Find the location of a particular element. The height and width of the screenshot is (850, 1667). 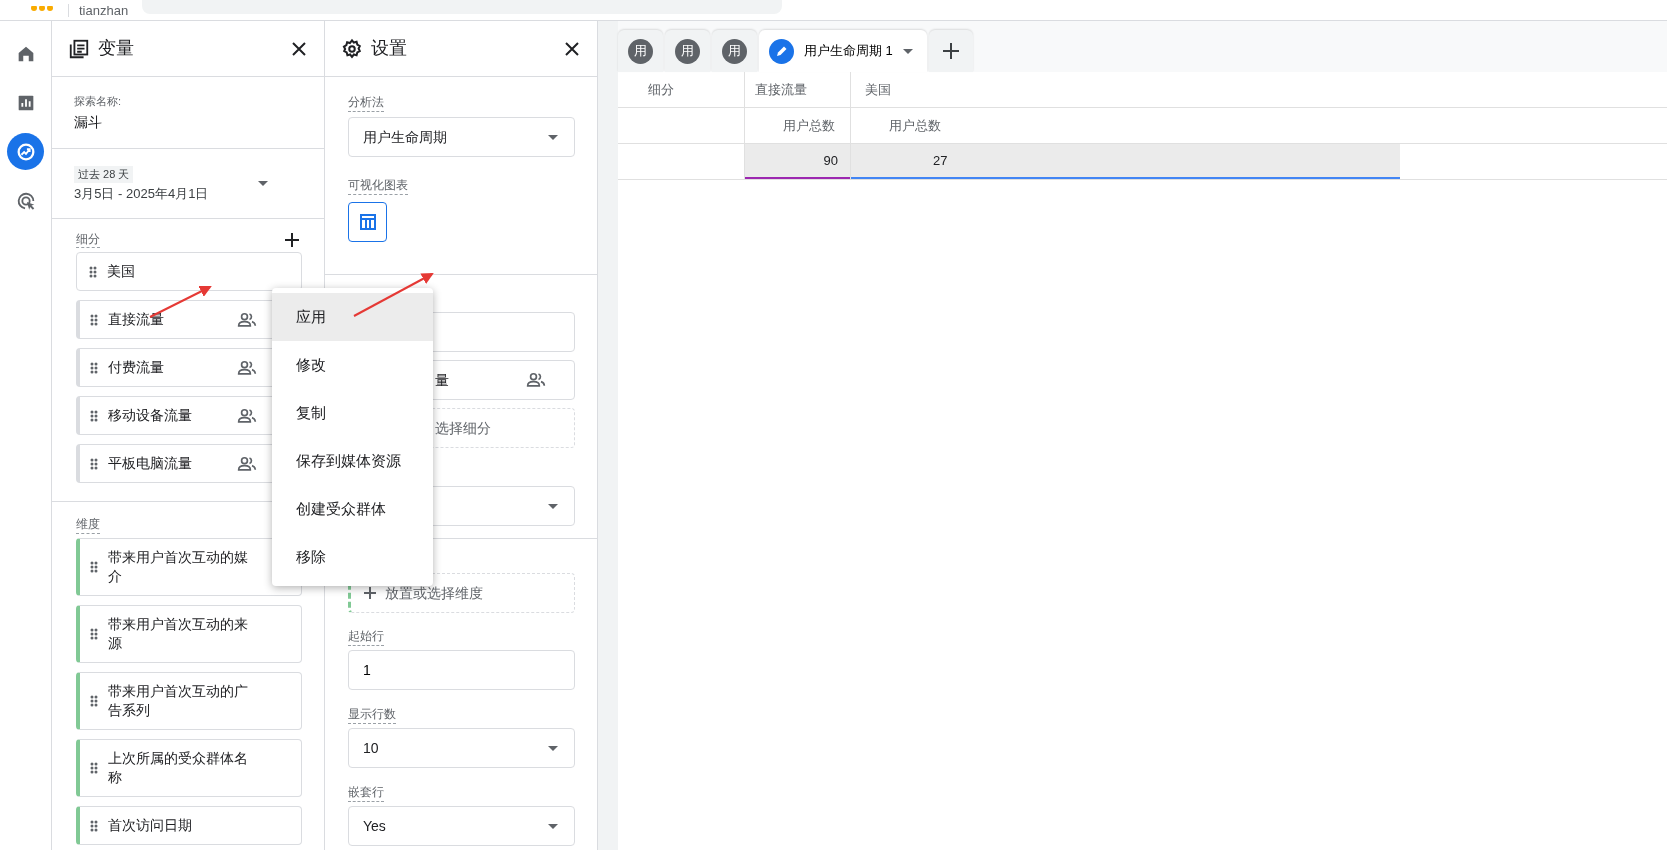

column-header: 直接流量 is located at coordinates (781, 89).